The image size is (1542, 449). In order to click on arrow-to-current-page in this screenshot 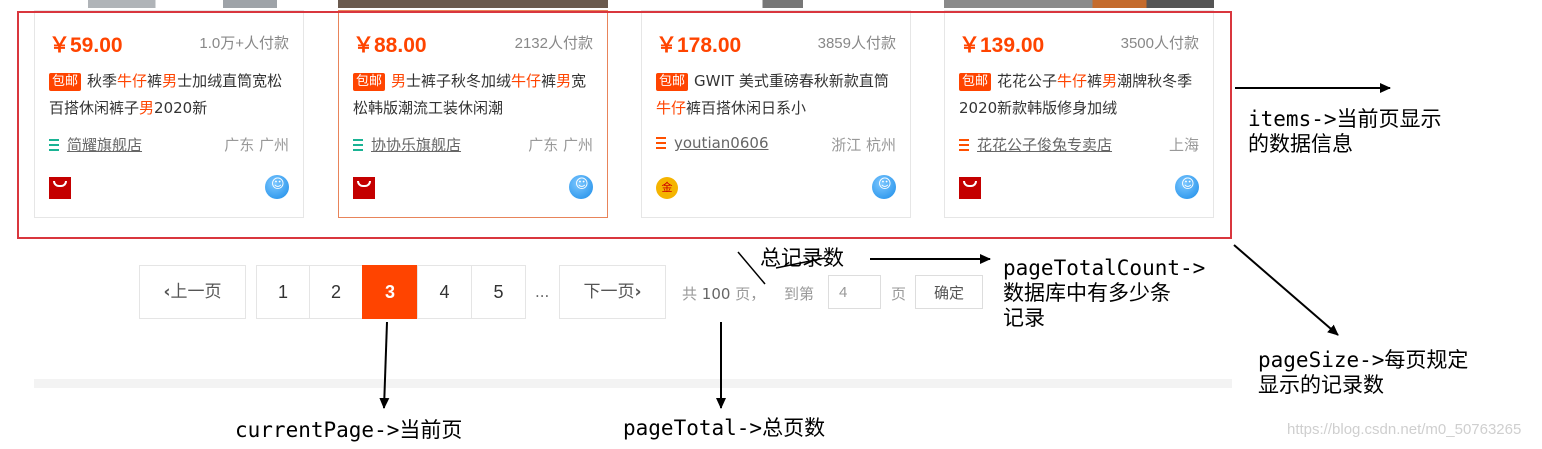, I will do `click(384, 365)`.